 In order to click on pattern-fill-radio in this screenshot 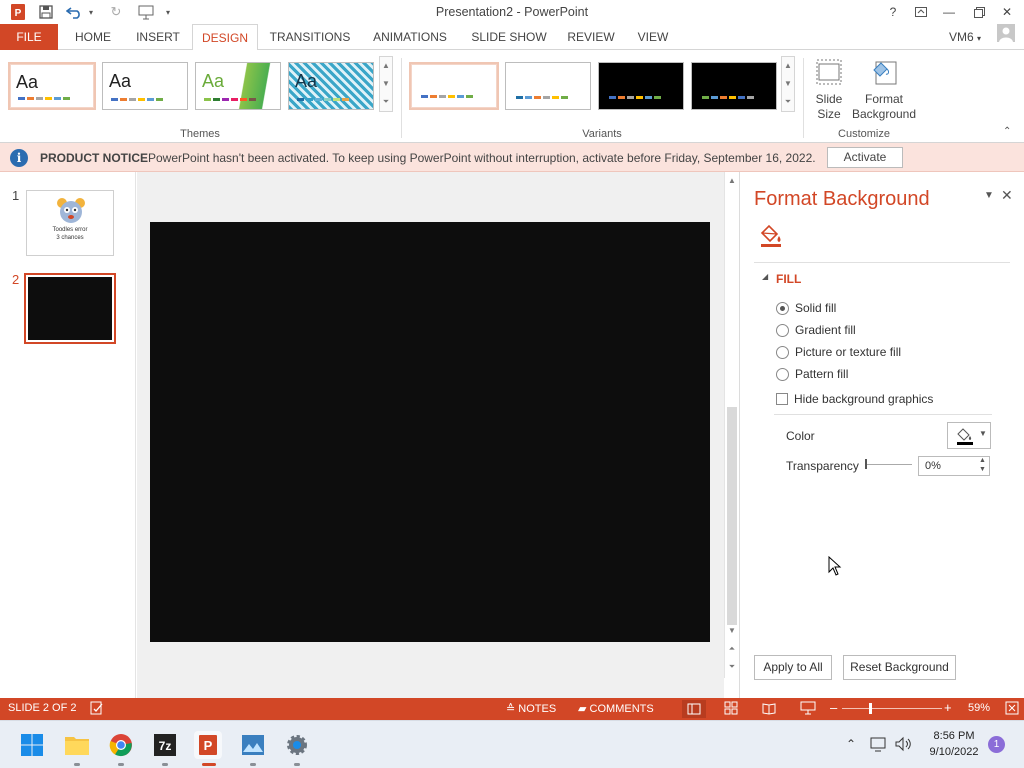, I will do `click(782, 374)`.